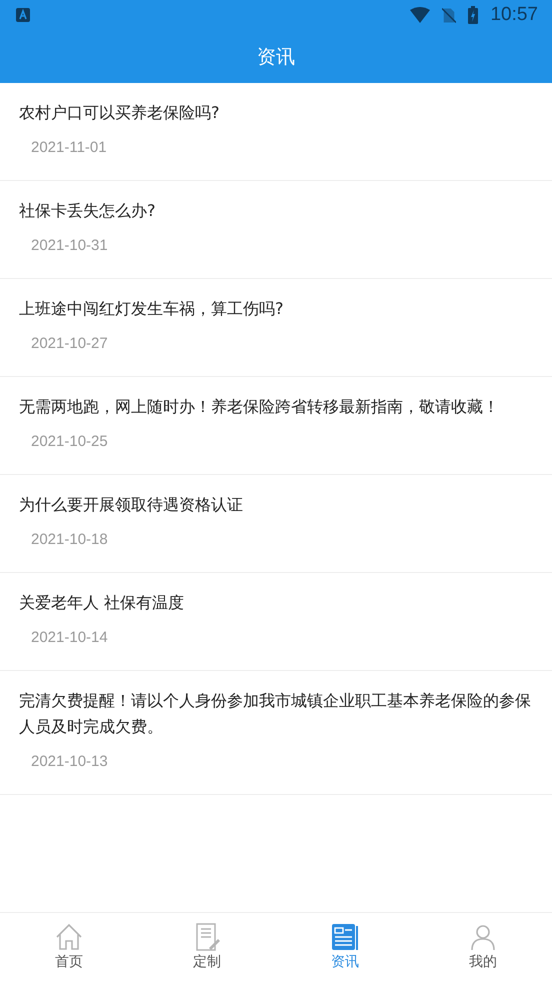 The image size is (552, 981). Describe the element at coordinates (473, 15) in the screenshot. I see `battery-charging-icon` at that location.